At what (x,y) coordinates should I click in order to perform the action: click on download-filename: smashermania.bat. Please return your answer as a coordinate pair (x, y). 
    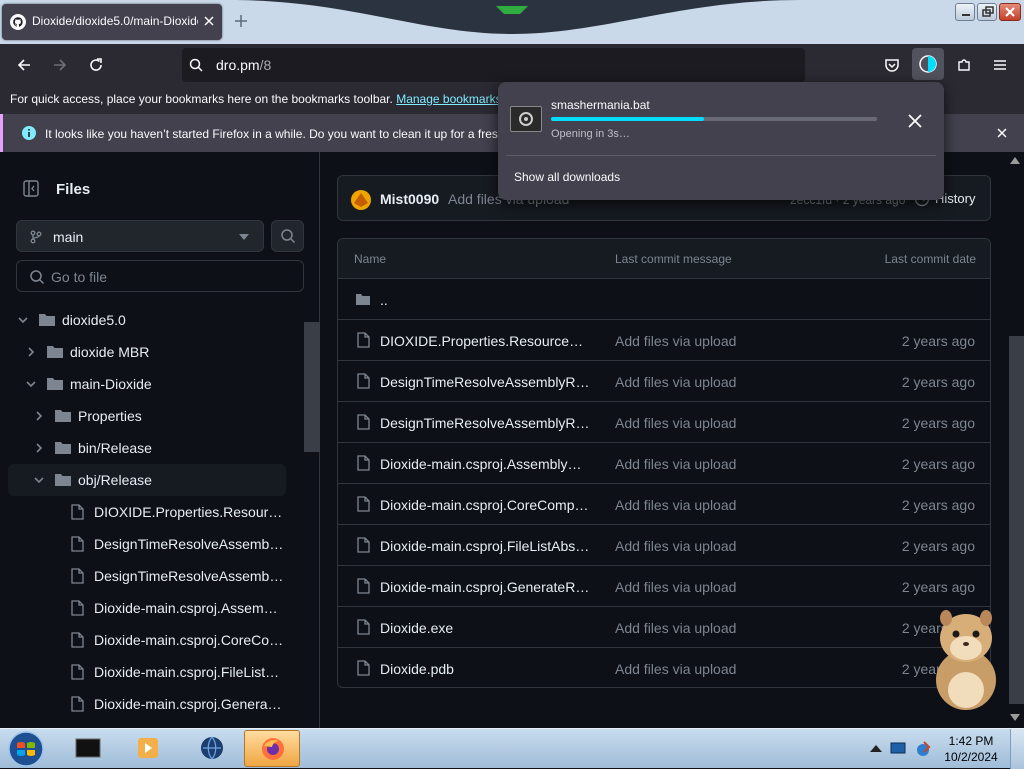
    Looking at the image, I should click on (600, 105).